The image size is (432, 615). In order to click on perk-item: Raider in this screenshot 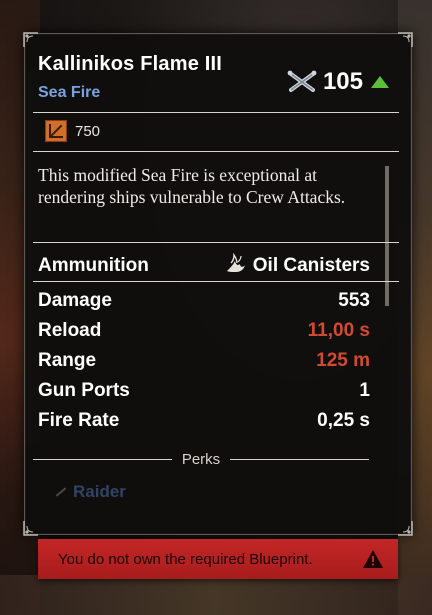, I will do `click(90, 492)`.